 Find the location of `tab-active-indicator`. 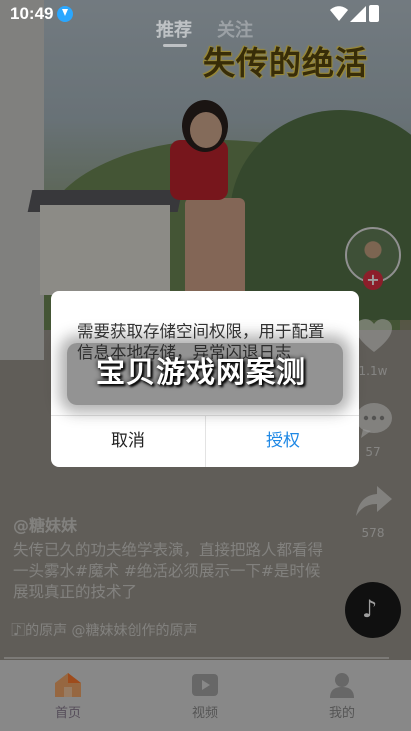

tab-active-indicator is located at coordinates (175, 45).